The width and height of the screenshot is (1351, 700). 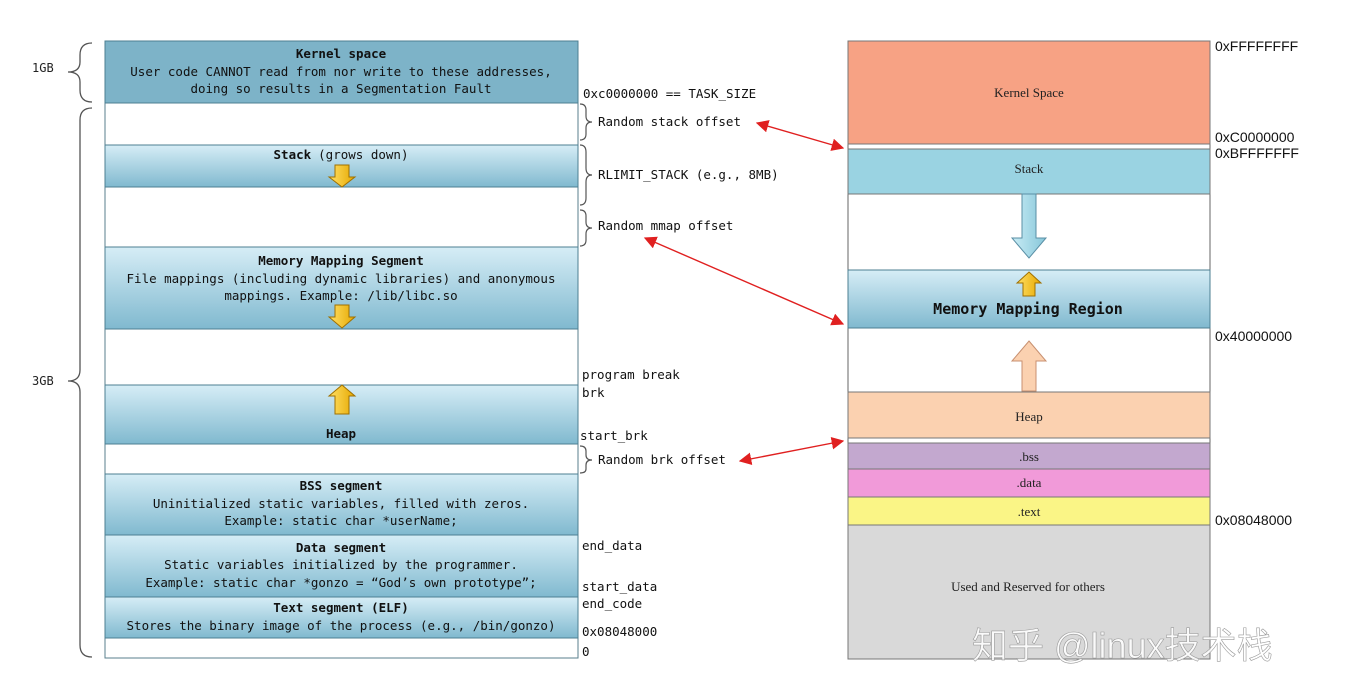 What do you see at coordinates (688, 174) in the screenshot?
I see `rlimit-stack-label: RLIMIT_STACK (e.g., 8MB)` at bounding box center [688, 174].